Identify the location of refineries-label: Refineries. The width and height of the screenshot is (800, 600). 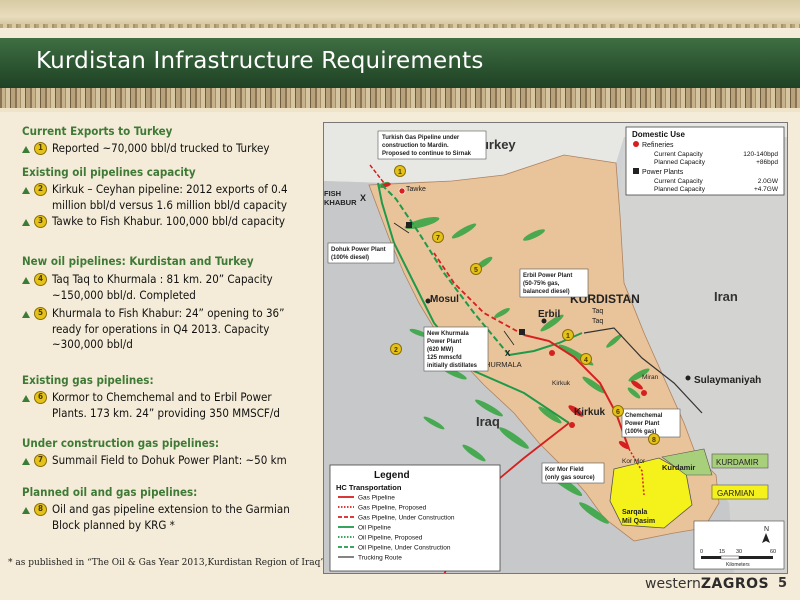
(658, 145).